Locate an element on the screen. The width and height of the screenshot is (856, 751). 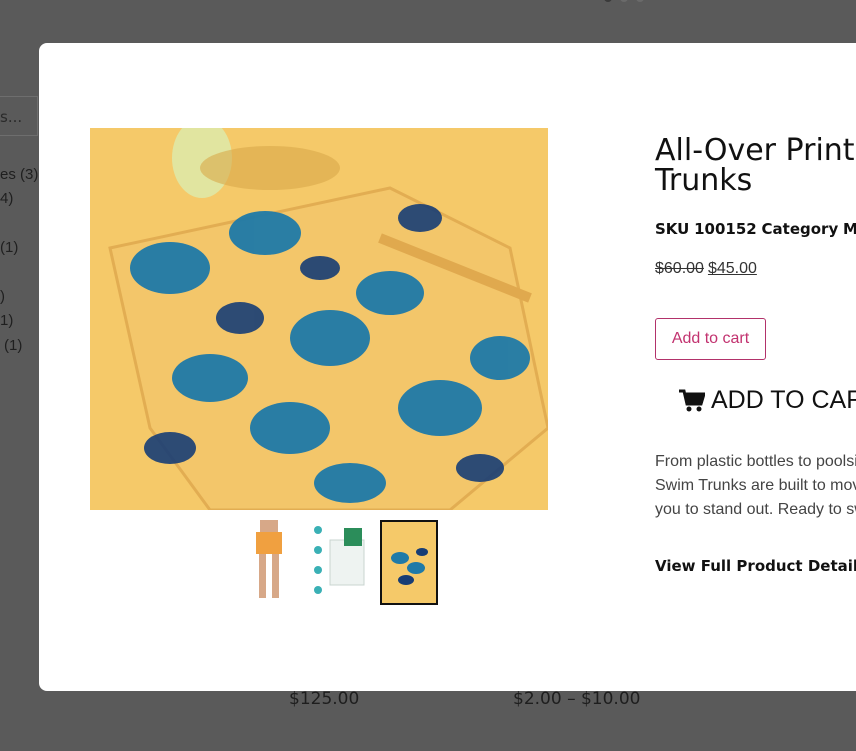
view-full-details-link: View Full Product Details is located at coordinates (755, 566).